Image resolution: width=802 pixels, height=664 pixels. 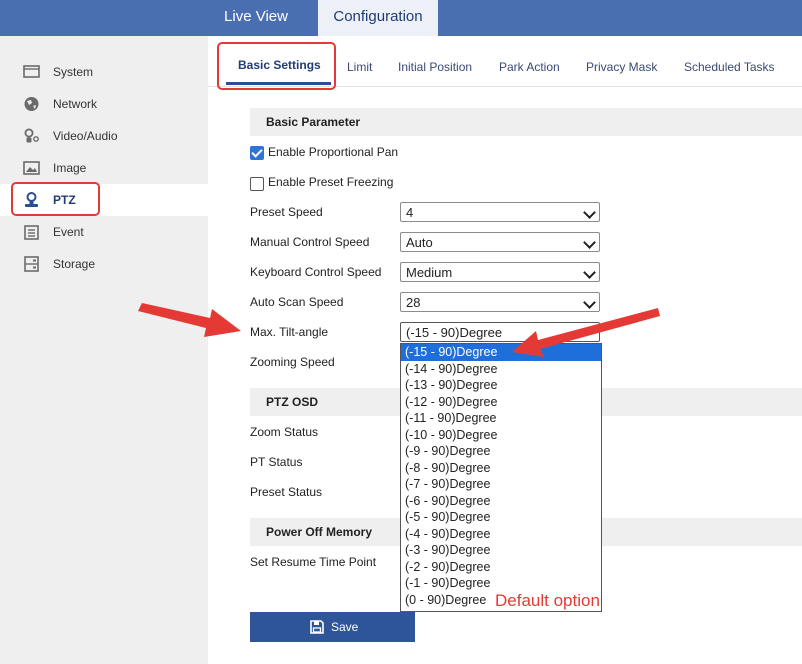 I want to click on dropdown-option: (-5 - 90)Degree, so click(x=501, y=517).